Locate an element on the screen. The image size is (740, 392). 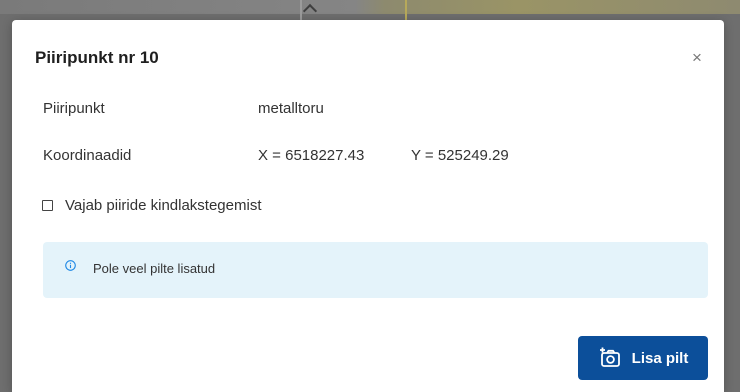
info-message: Pole veel pilte lisatud is located at coordinates (154, 268).